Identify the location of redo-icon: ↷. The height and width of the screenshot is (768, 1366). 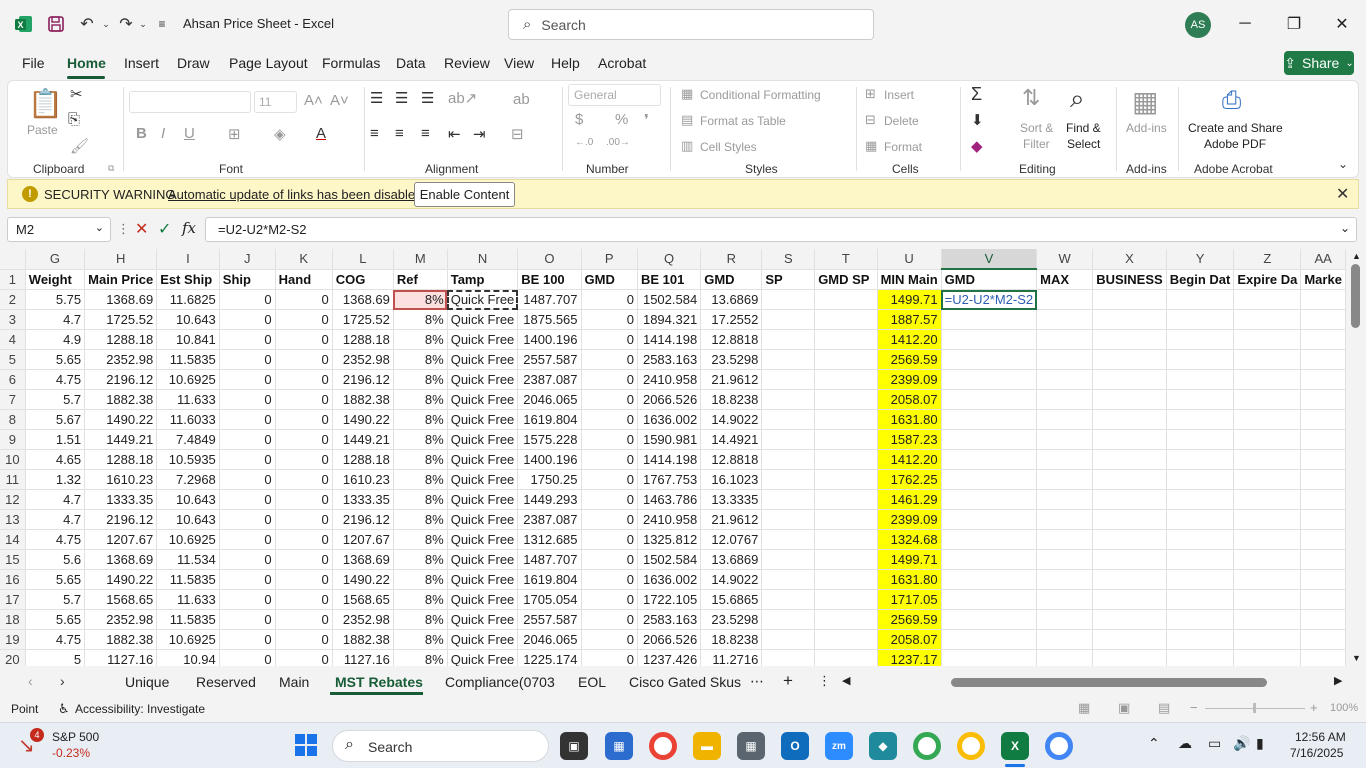
(126, 24).